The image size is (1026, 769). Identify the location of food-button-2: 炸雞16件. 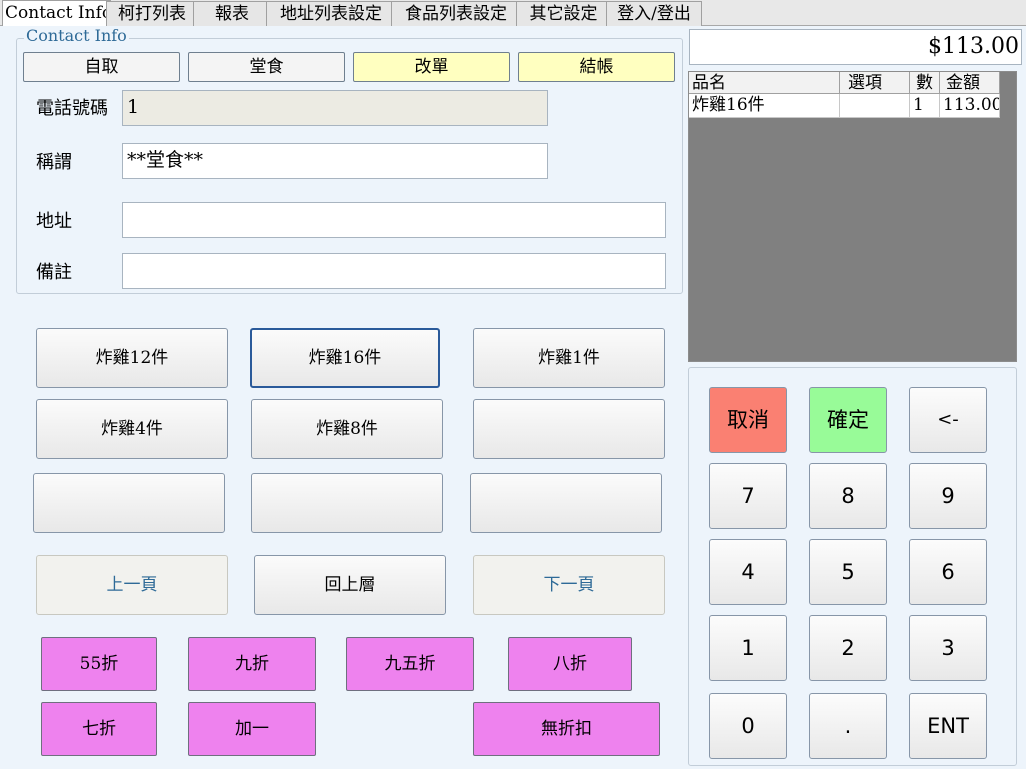
(345, 358).